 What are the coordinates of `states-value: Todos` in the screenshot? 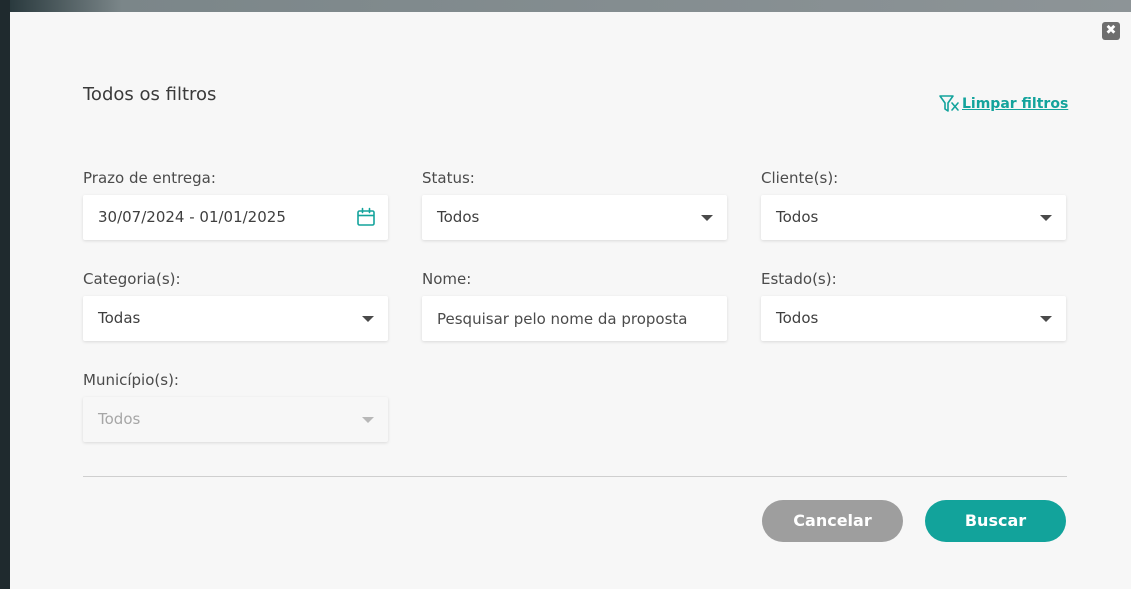 It's located at (797, 318).